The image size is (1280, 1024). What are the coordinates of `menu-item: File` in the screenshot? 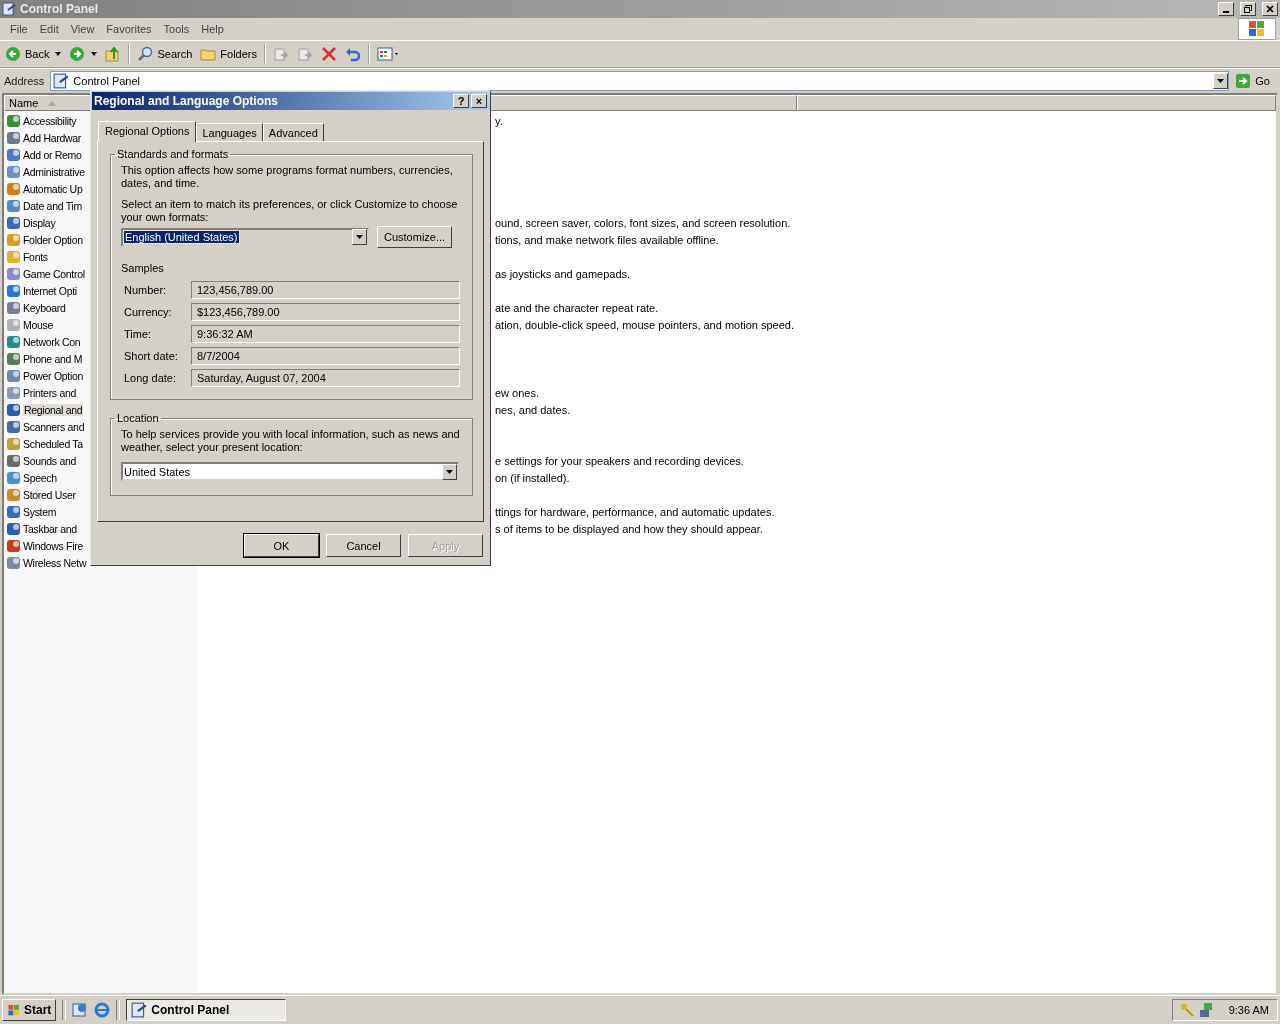 It's located at (19, 29).